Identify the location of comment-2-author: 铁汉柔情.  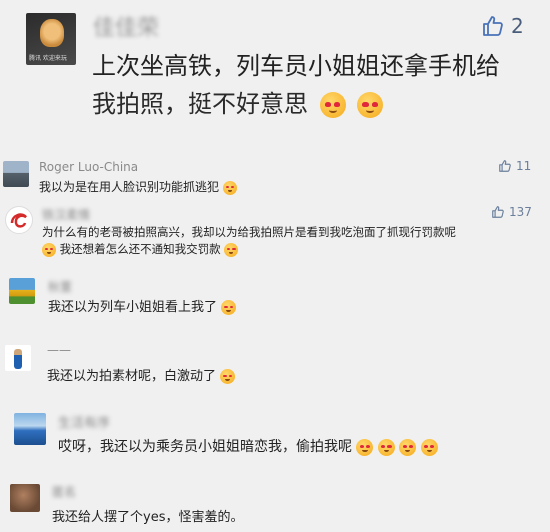
(66, 214).